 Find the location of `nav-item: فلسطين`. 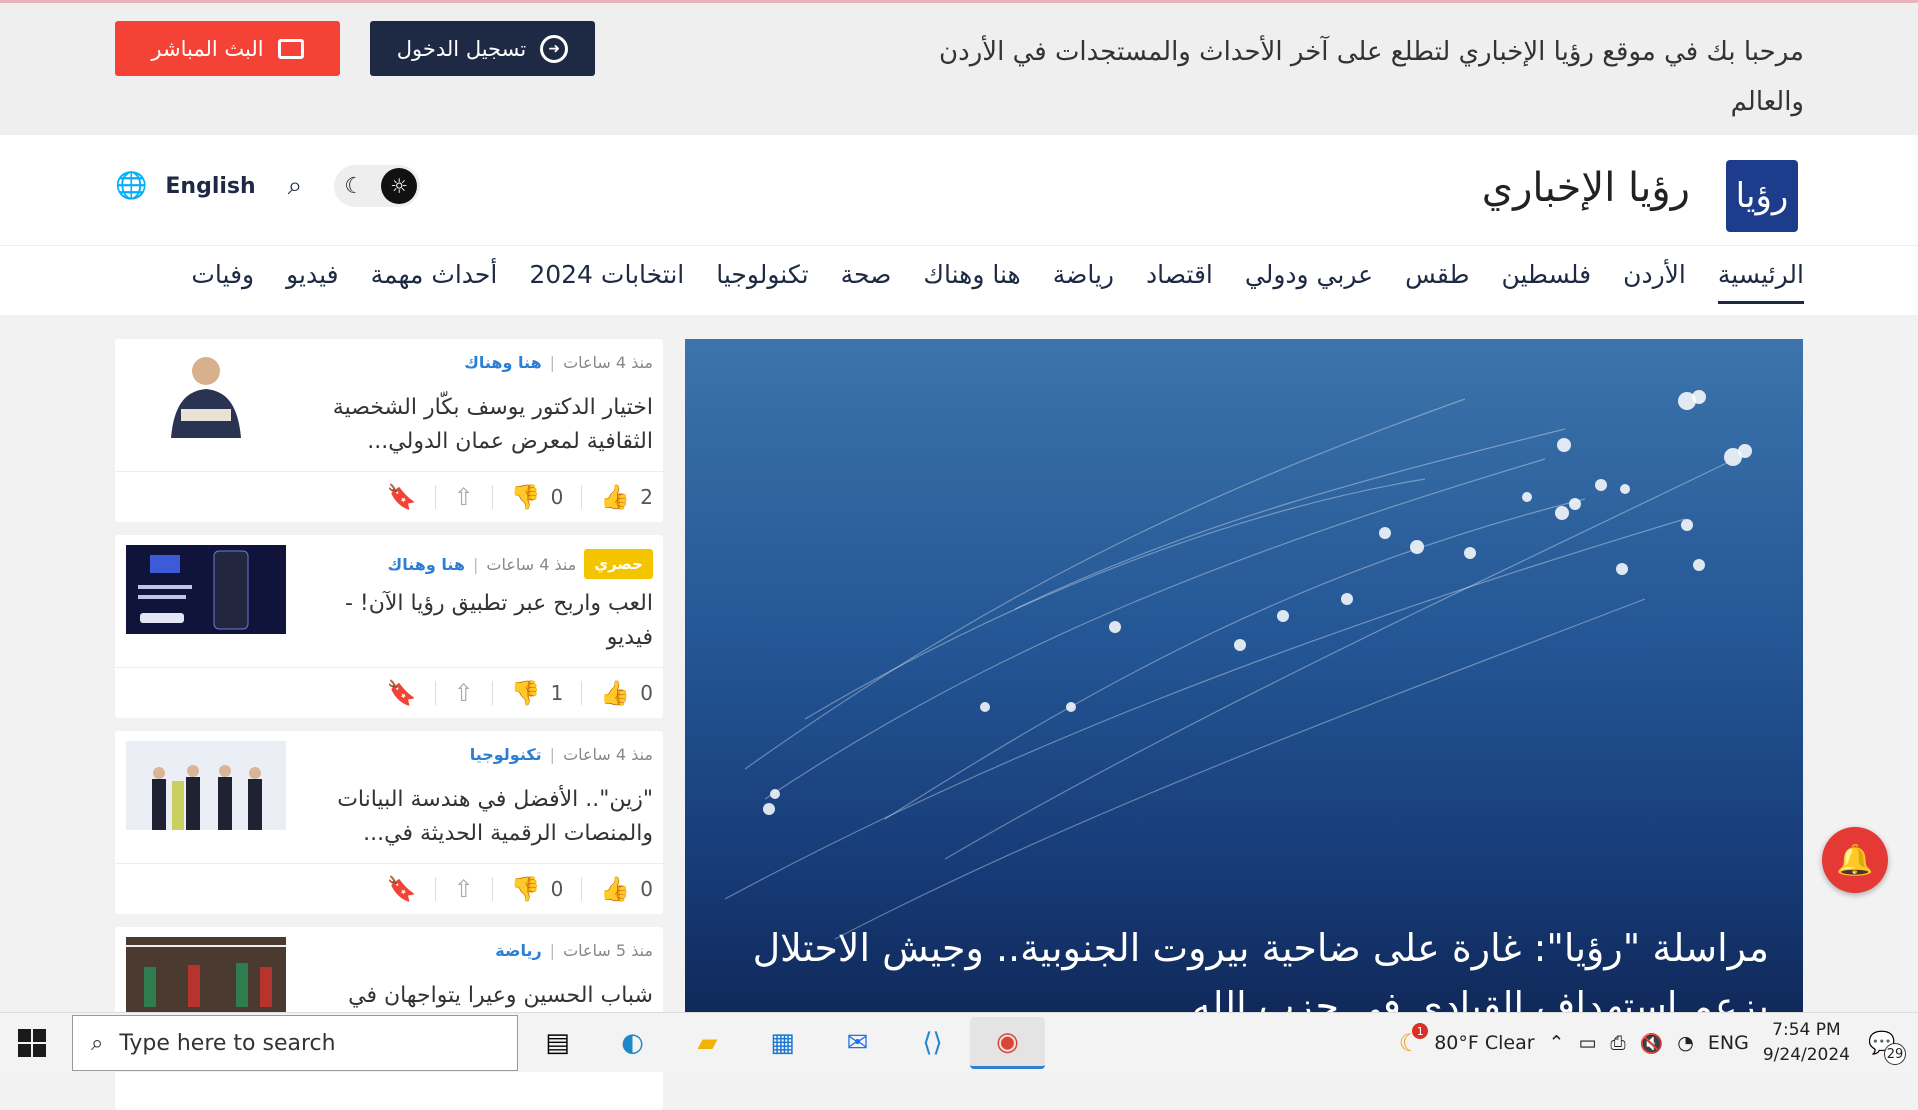

nav-item: فلسطين is located at coordinates (1546, 282).